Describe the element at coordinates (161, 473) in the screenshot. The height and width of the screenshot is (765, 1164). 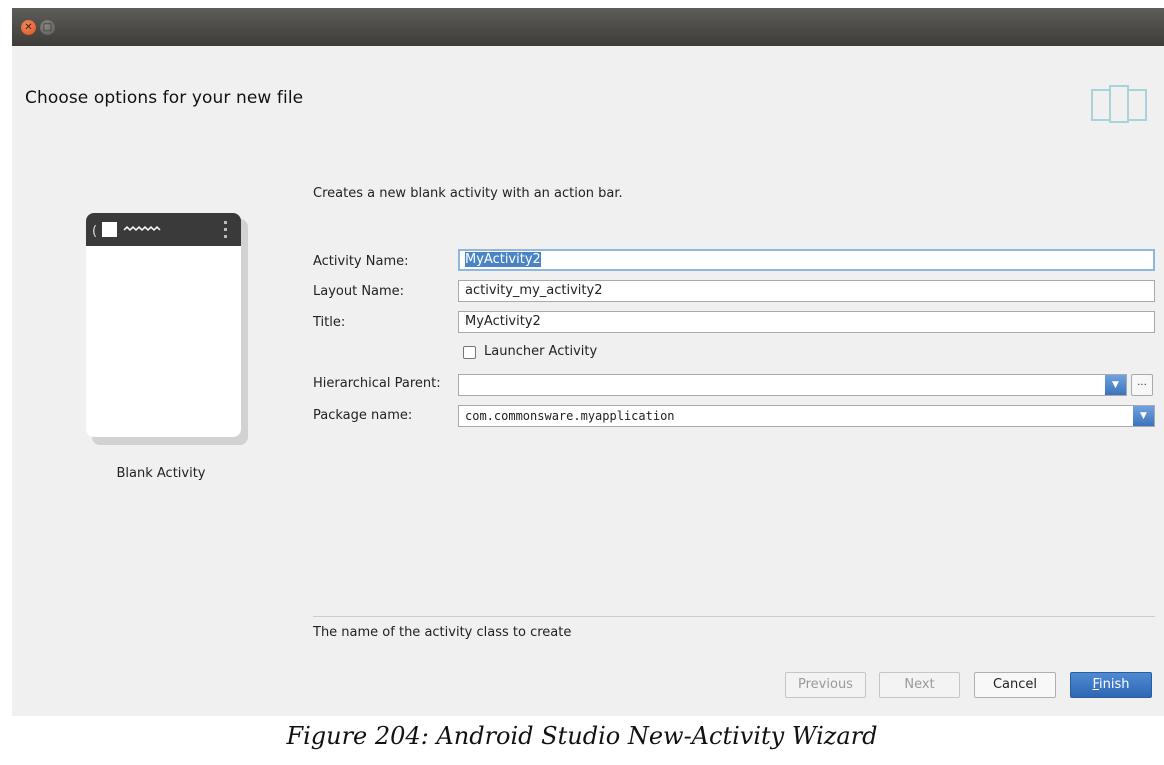
I see `template-name: Blank Activity` at that location.